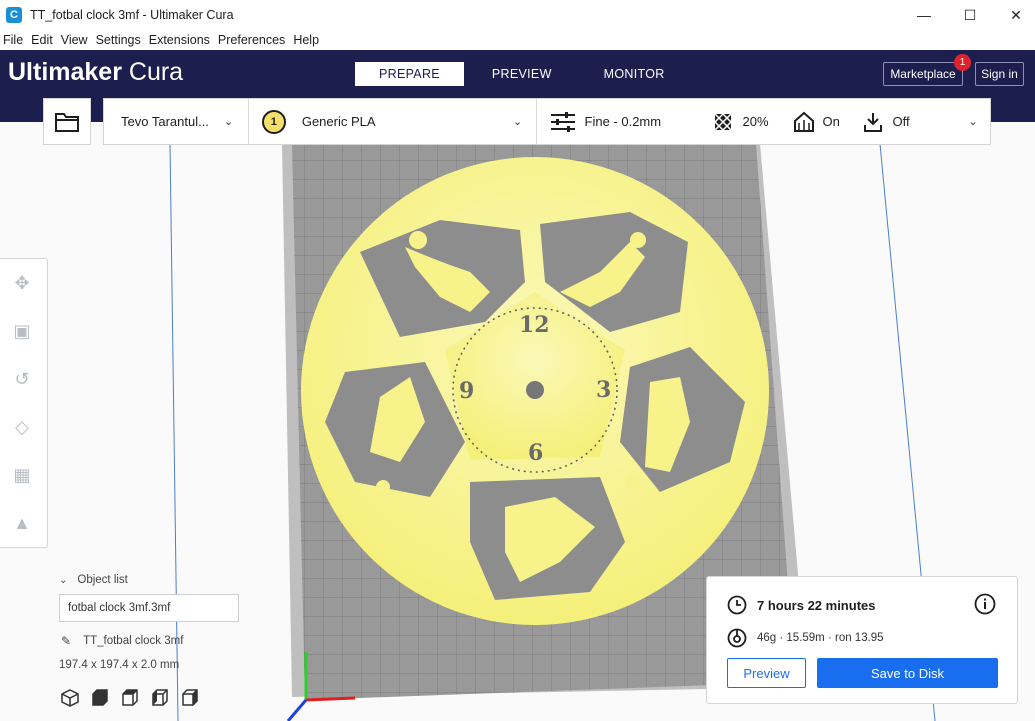 This screenshot has width=1035, height=721. What do you see at coordinates (42, 40) in the screenshot?
I see `menu-edit: Edit` at bounding box center [42, 40].